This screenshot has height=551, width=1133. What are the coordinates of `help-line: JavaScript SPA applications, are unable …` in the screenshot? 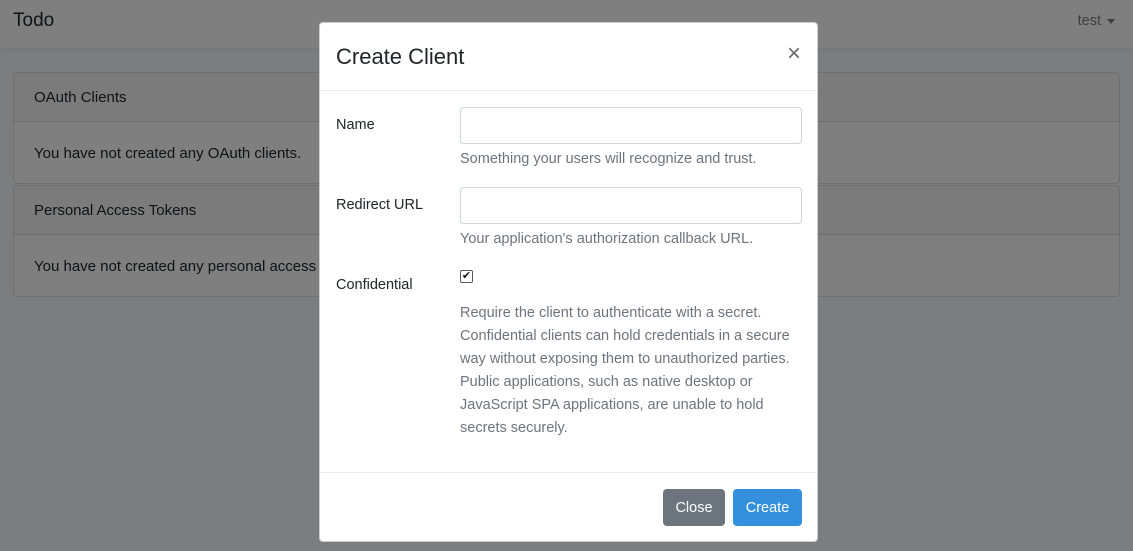 It's located at (612, 405).